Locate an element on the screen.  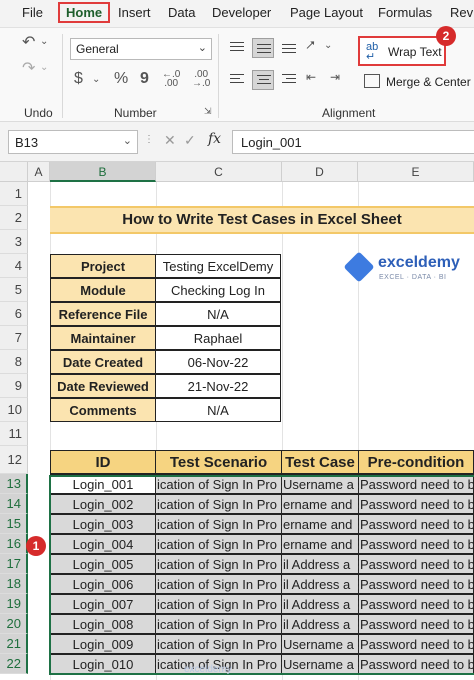
formula-input: Login_001 is located at coordinates (353, 142).